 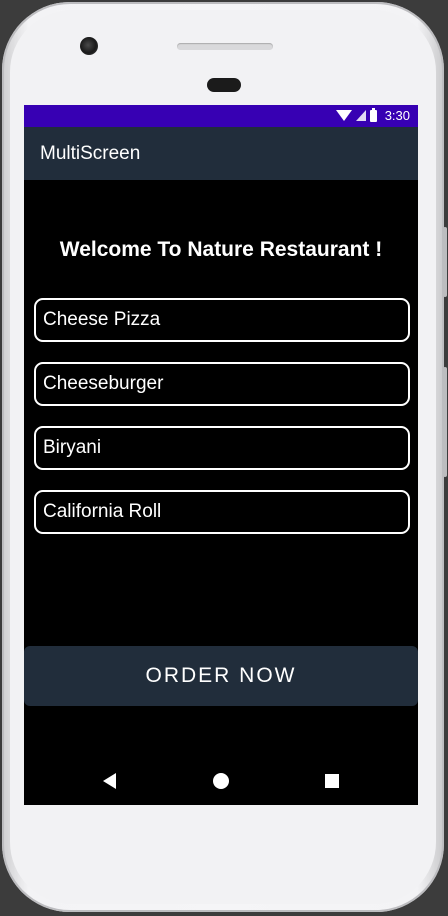 What do you see at coordinates (221, 676) in the screenshot?
I see `order-now-button: ORDER NOW` at bounding box center [221, 676].